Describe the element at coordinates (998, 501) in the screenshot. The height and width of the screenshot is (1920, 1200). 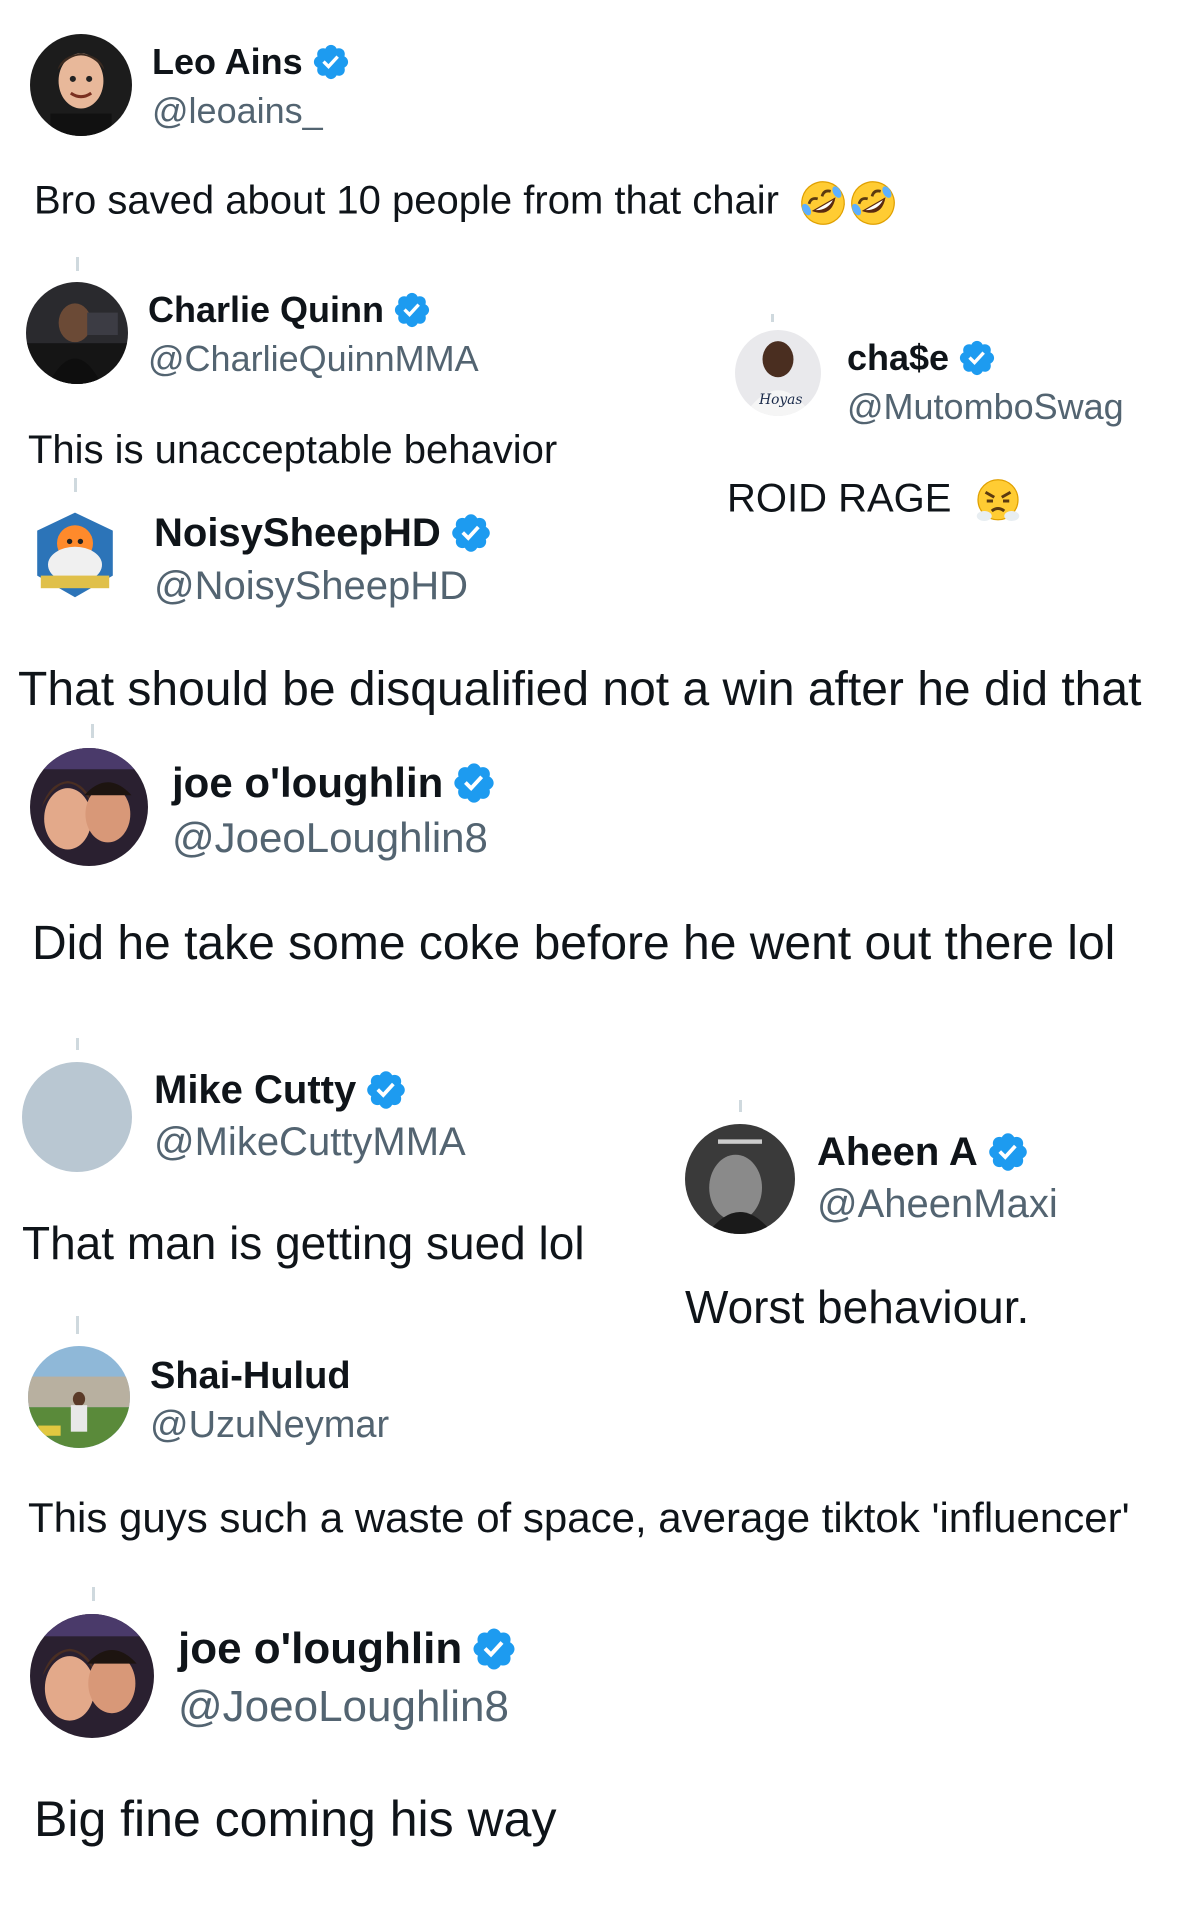
I see `face-with-steam-from-nose-emoji` at that location.